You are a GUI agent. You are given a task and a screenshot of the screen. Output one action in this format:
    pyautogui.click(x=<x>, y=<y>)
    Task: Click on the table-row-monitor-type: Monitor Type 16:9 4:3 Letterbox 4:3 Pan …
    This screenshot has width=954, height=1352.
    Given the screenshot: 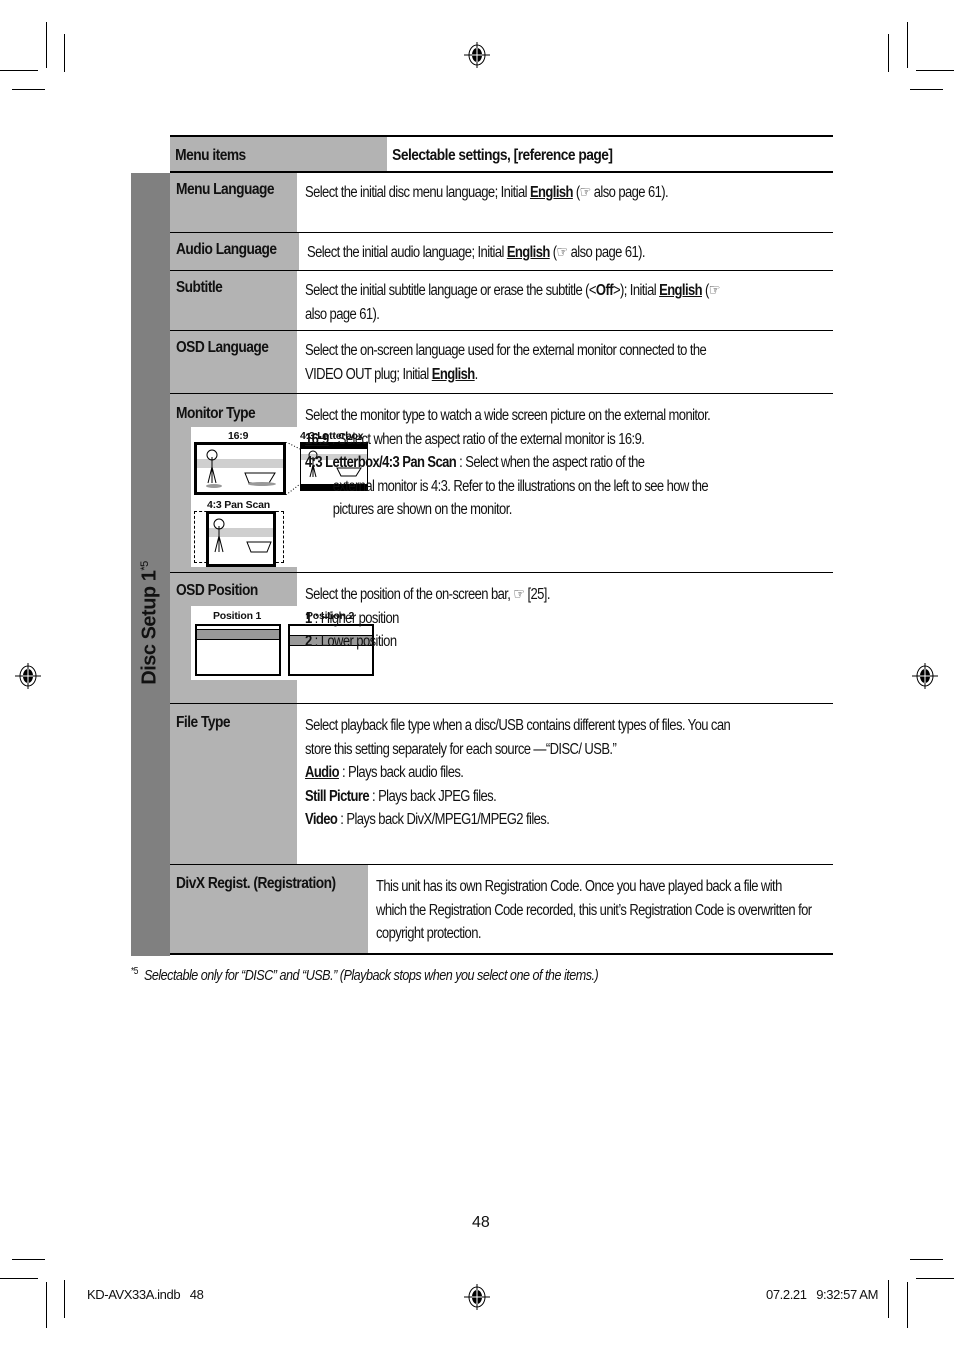 What is the action you would take?
    pyautogui.click(x=501, y=483)
    